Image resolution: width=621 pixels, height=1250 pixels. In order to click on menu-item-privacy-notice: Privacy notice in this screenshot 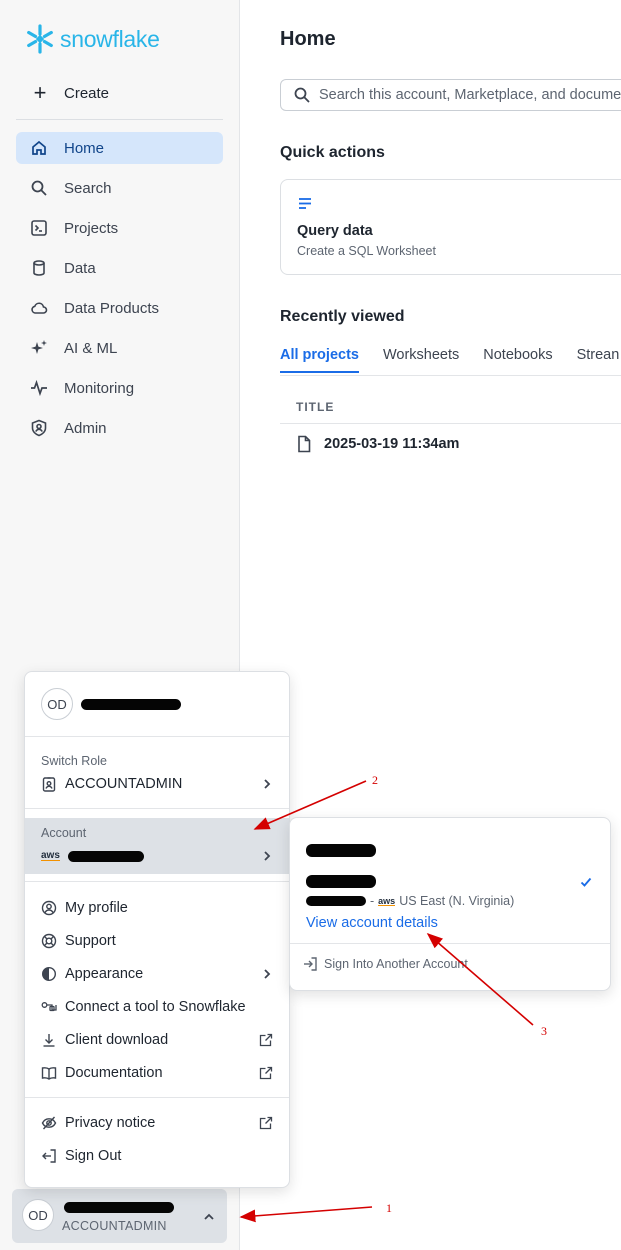, I will do `click(157, 1123)`.